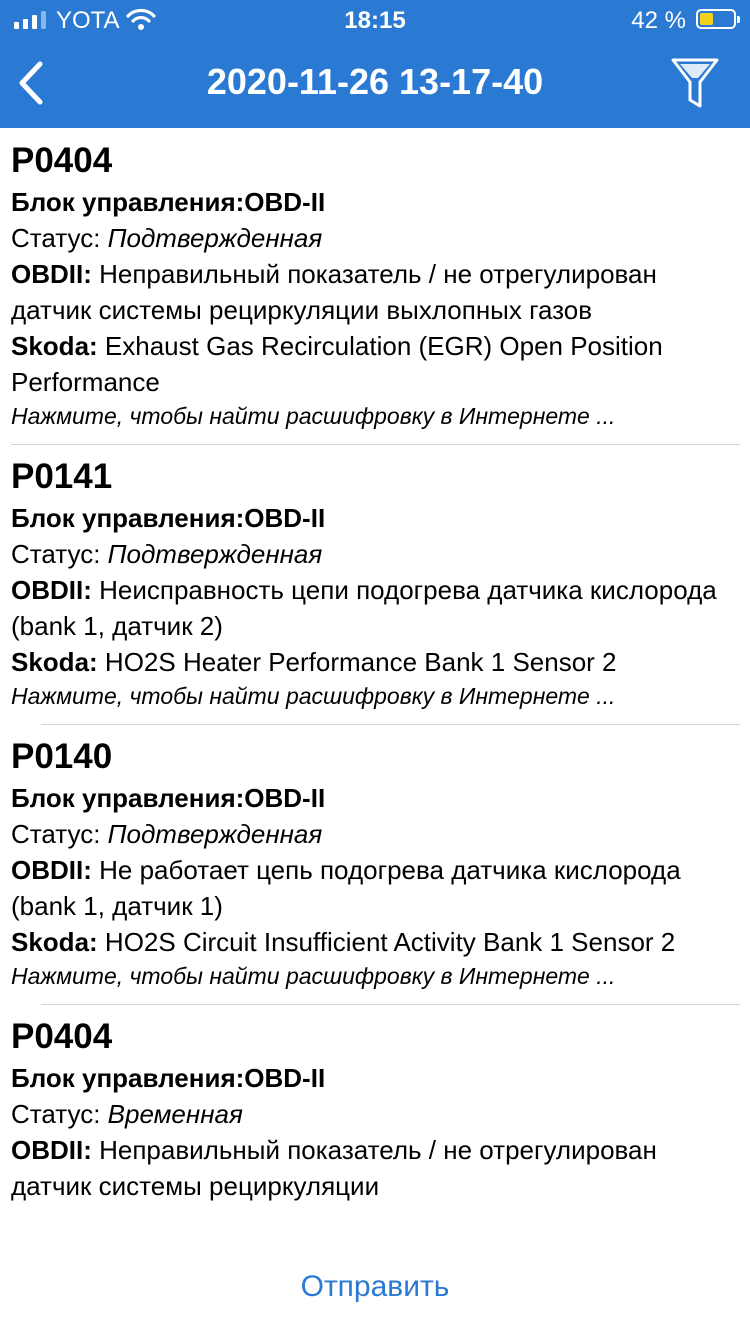 The height and width of the screenshot is (1334, 750). Describe the element at coordinates (175, 1114) in the screenshot. I see `status-value: Временная` at that location.